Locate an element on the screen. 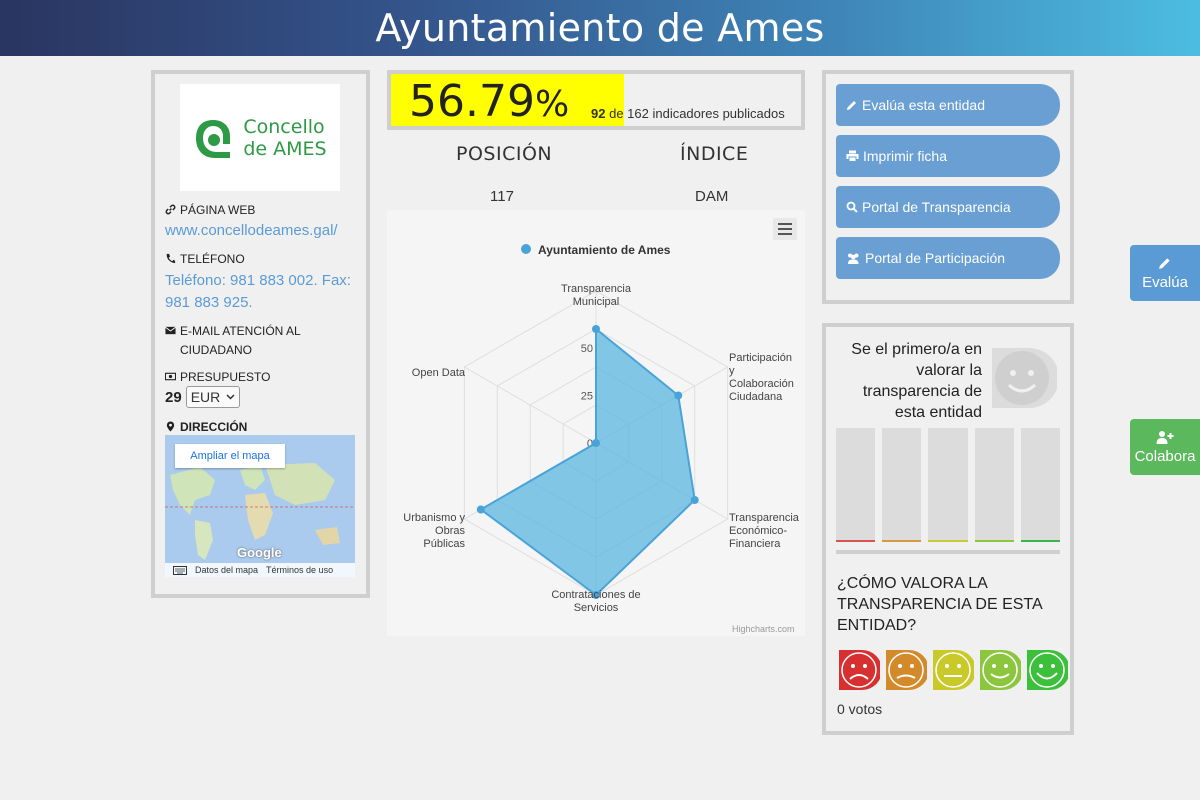 The width and height of the screenshot is (1200, 800). side-collaborate-button: Colabora is located at coordinates (1165, 447).